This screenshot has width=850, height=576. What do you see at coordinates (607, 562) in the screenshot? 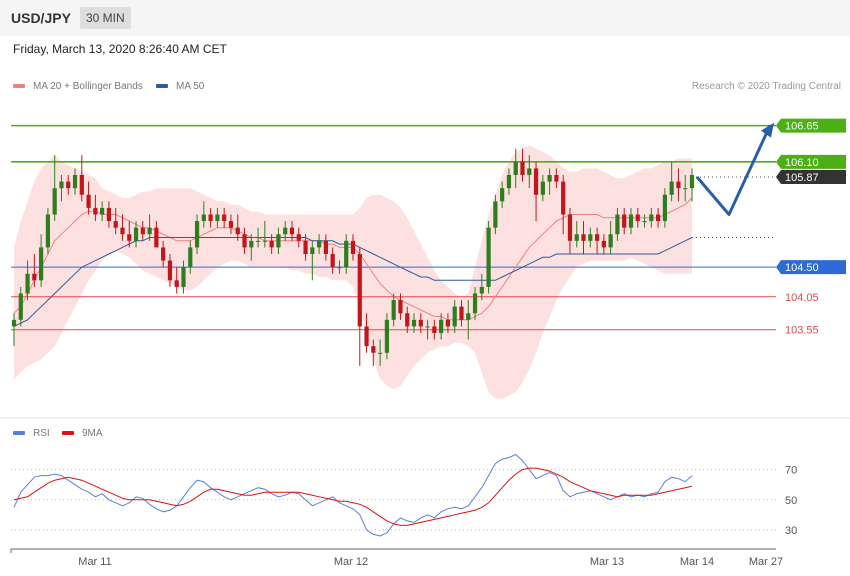
I see `time-tick-label: Mar 13` at bounding box center [607, 562].